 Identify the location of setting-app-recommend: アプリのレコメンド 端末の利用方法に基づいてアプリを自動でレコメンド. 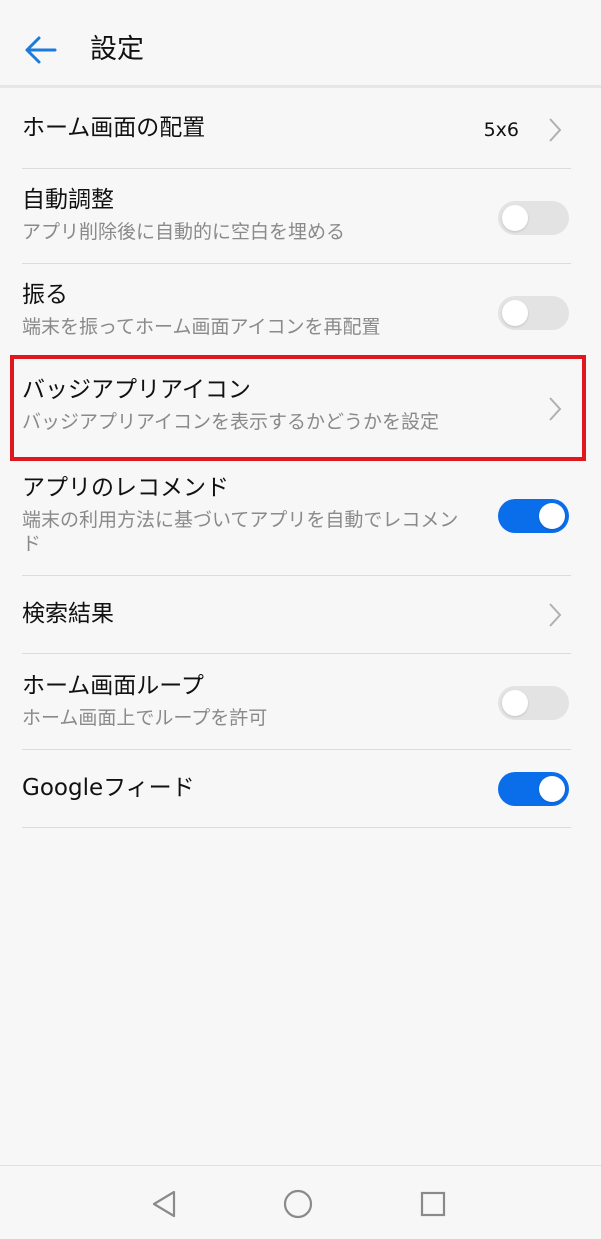
(300, 515).